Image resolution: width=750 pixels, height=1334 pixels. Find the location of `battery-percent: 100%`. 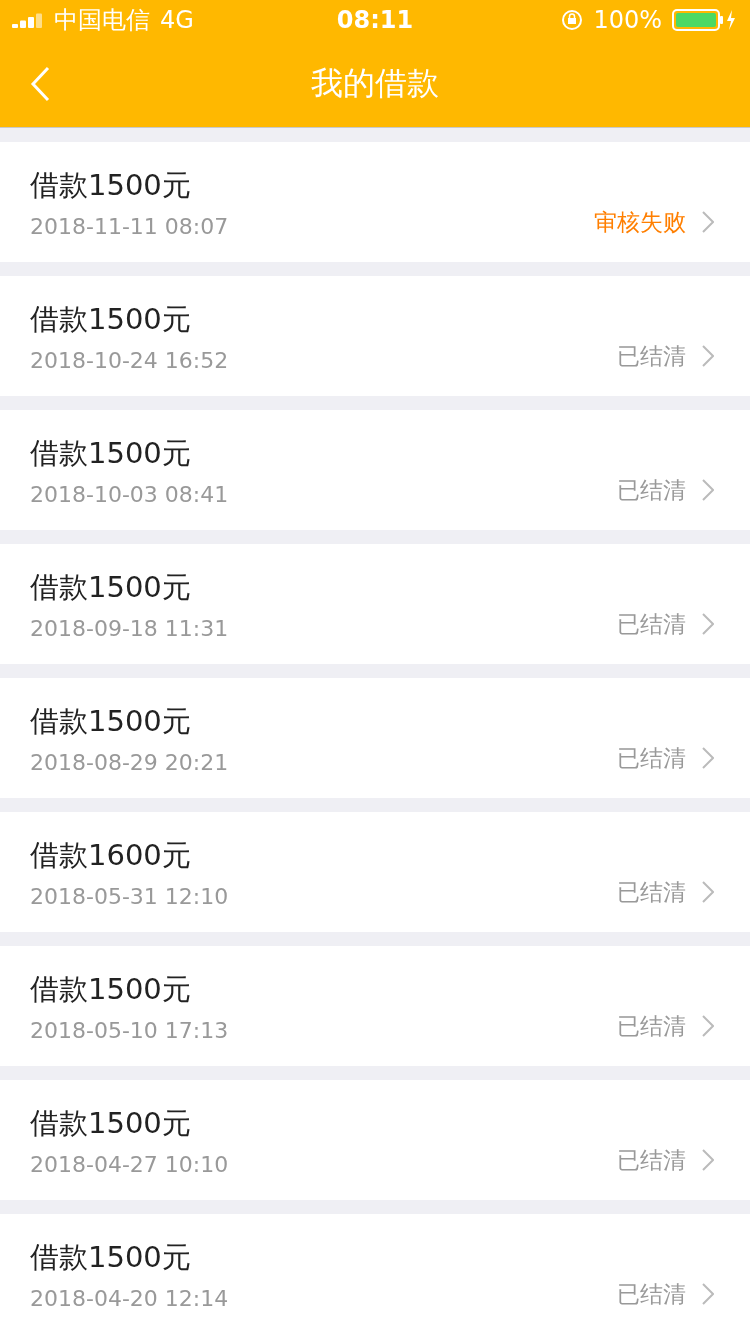

battery-percent: 100% is located at coordinates (627, 20).